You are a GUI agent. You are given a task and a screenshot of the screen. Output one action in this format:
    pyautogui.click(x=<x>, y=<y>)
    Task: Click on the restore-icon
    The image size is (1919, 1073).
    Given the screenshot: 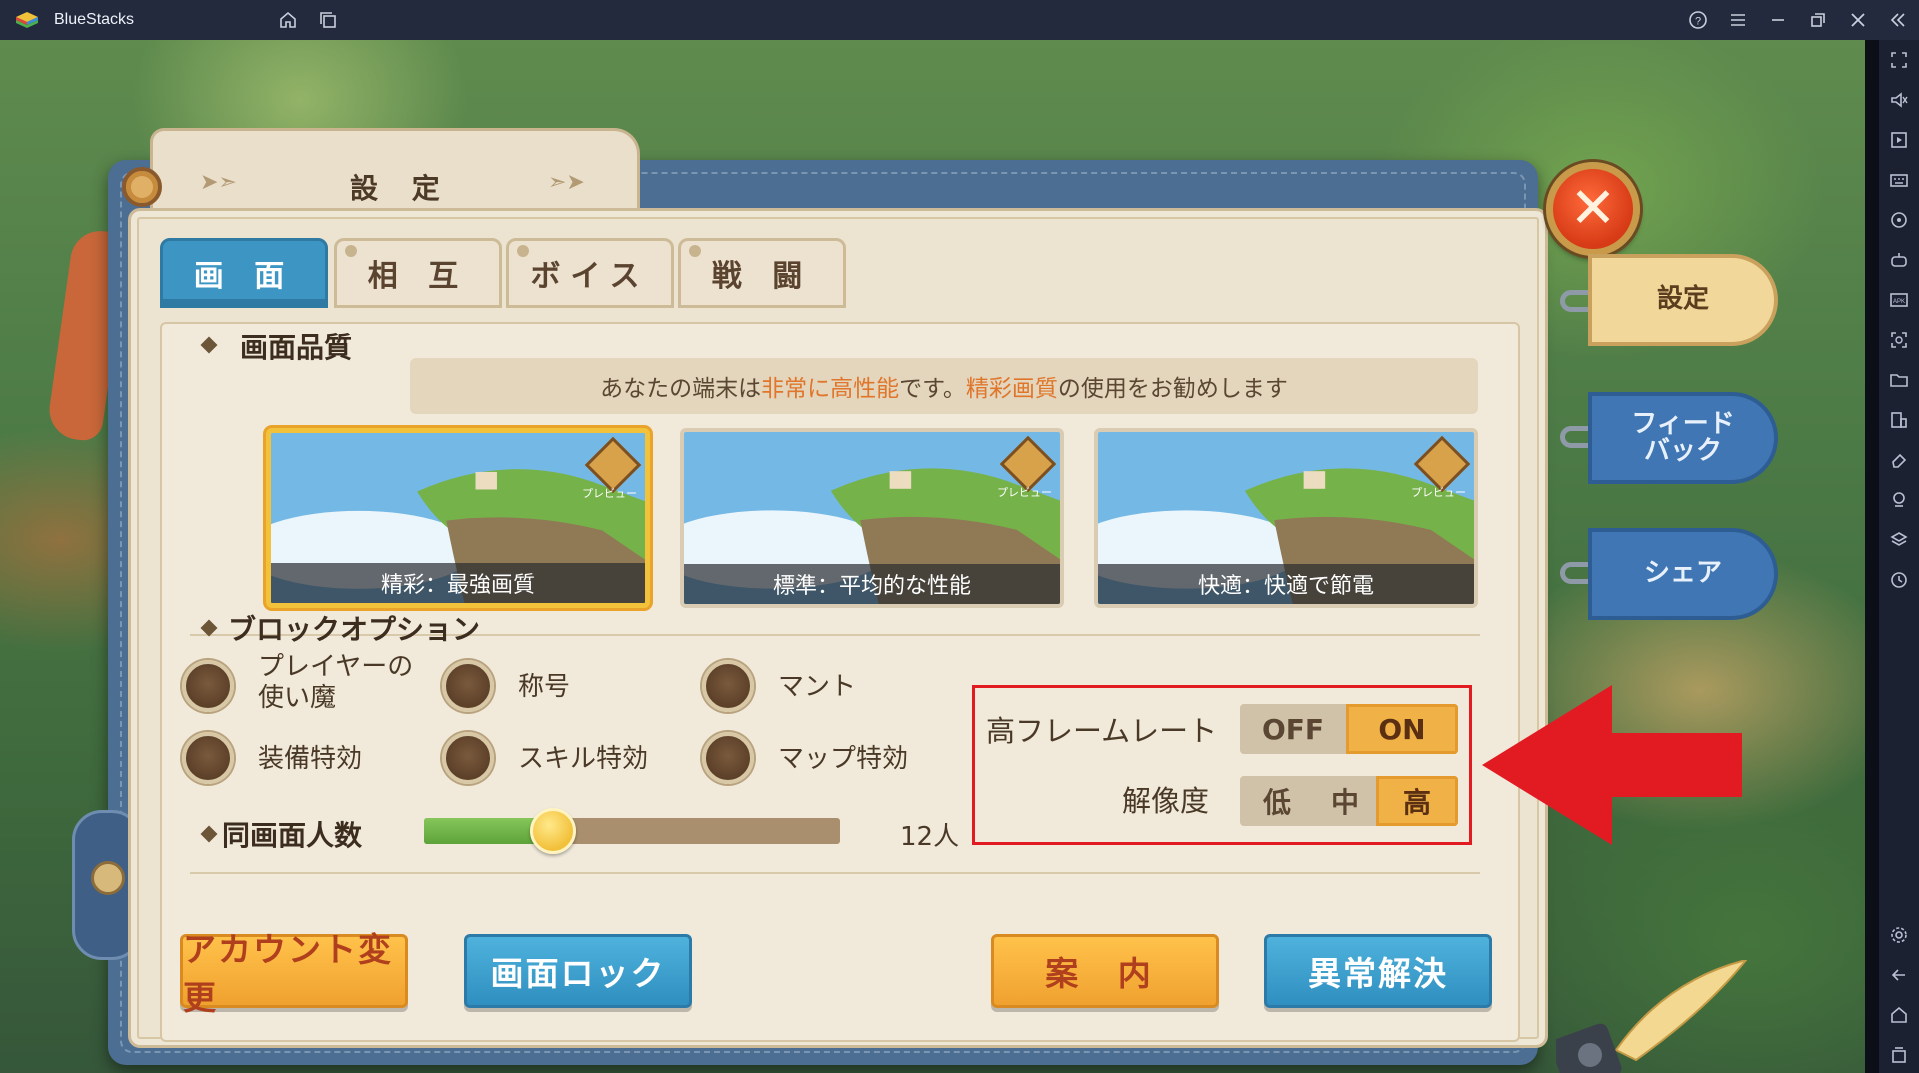 What is the action you would take?
    pyautogui.click(x=1818, y=20)
    